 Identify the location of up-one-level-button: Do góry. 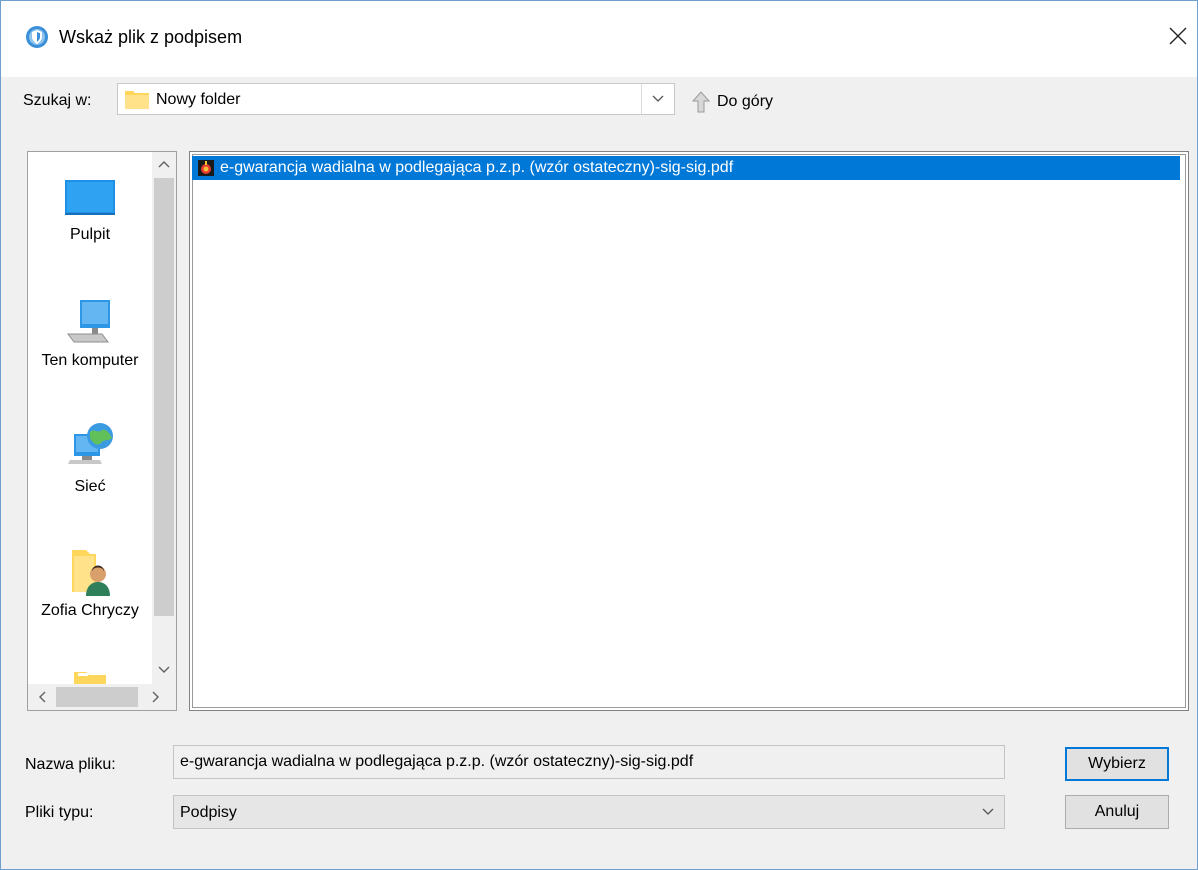
(732, 102).